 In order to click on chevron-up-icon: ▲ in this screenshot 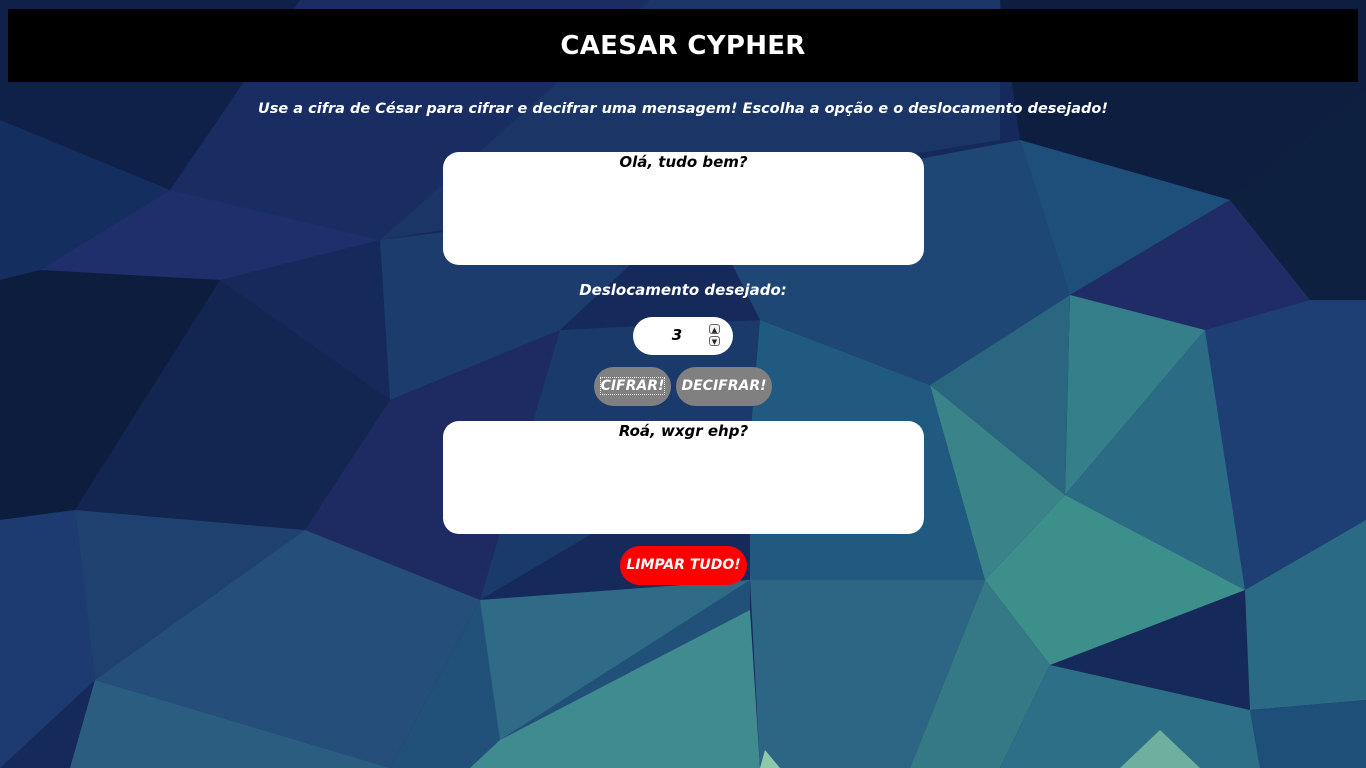, I will do `click(714, 329)`.